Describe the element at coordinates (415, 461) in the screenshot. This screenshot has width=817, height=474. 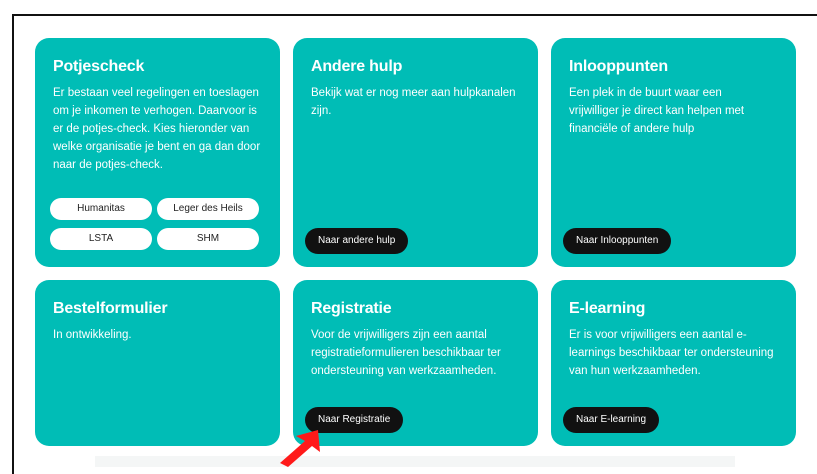
I see `page-footer-strip` at that location.